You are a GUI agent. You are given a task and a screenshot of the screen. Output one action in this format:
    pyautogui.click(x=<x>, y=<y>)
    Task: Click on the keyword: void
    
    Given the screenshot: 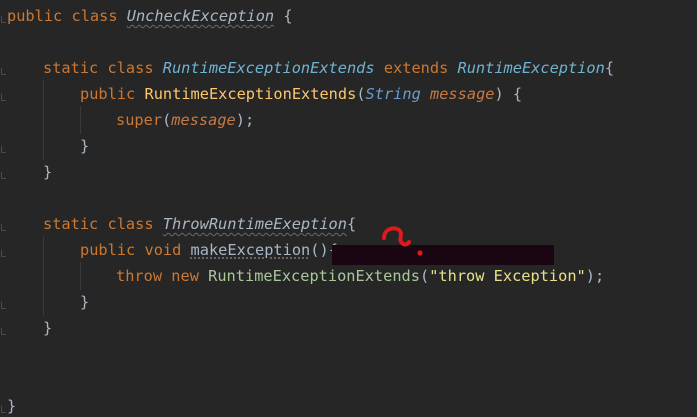 What is the action you would take?
    pyautogui.click(x=163, y=250)
    